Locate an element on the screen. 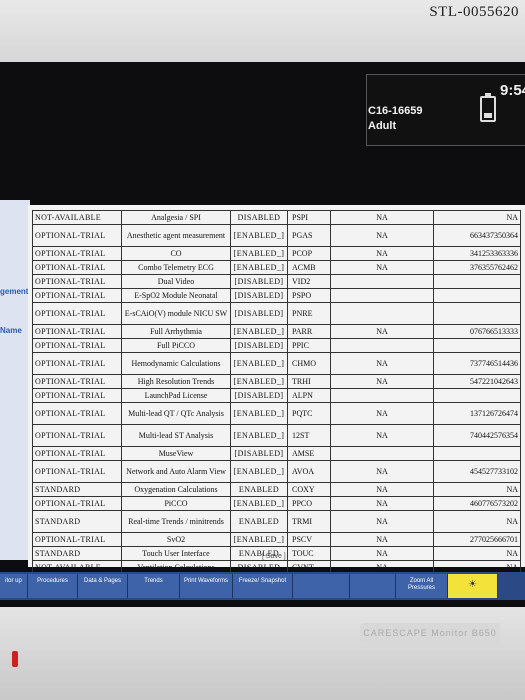  option-status: STANDARD is located at coordinates (77, 489).